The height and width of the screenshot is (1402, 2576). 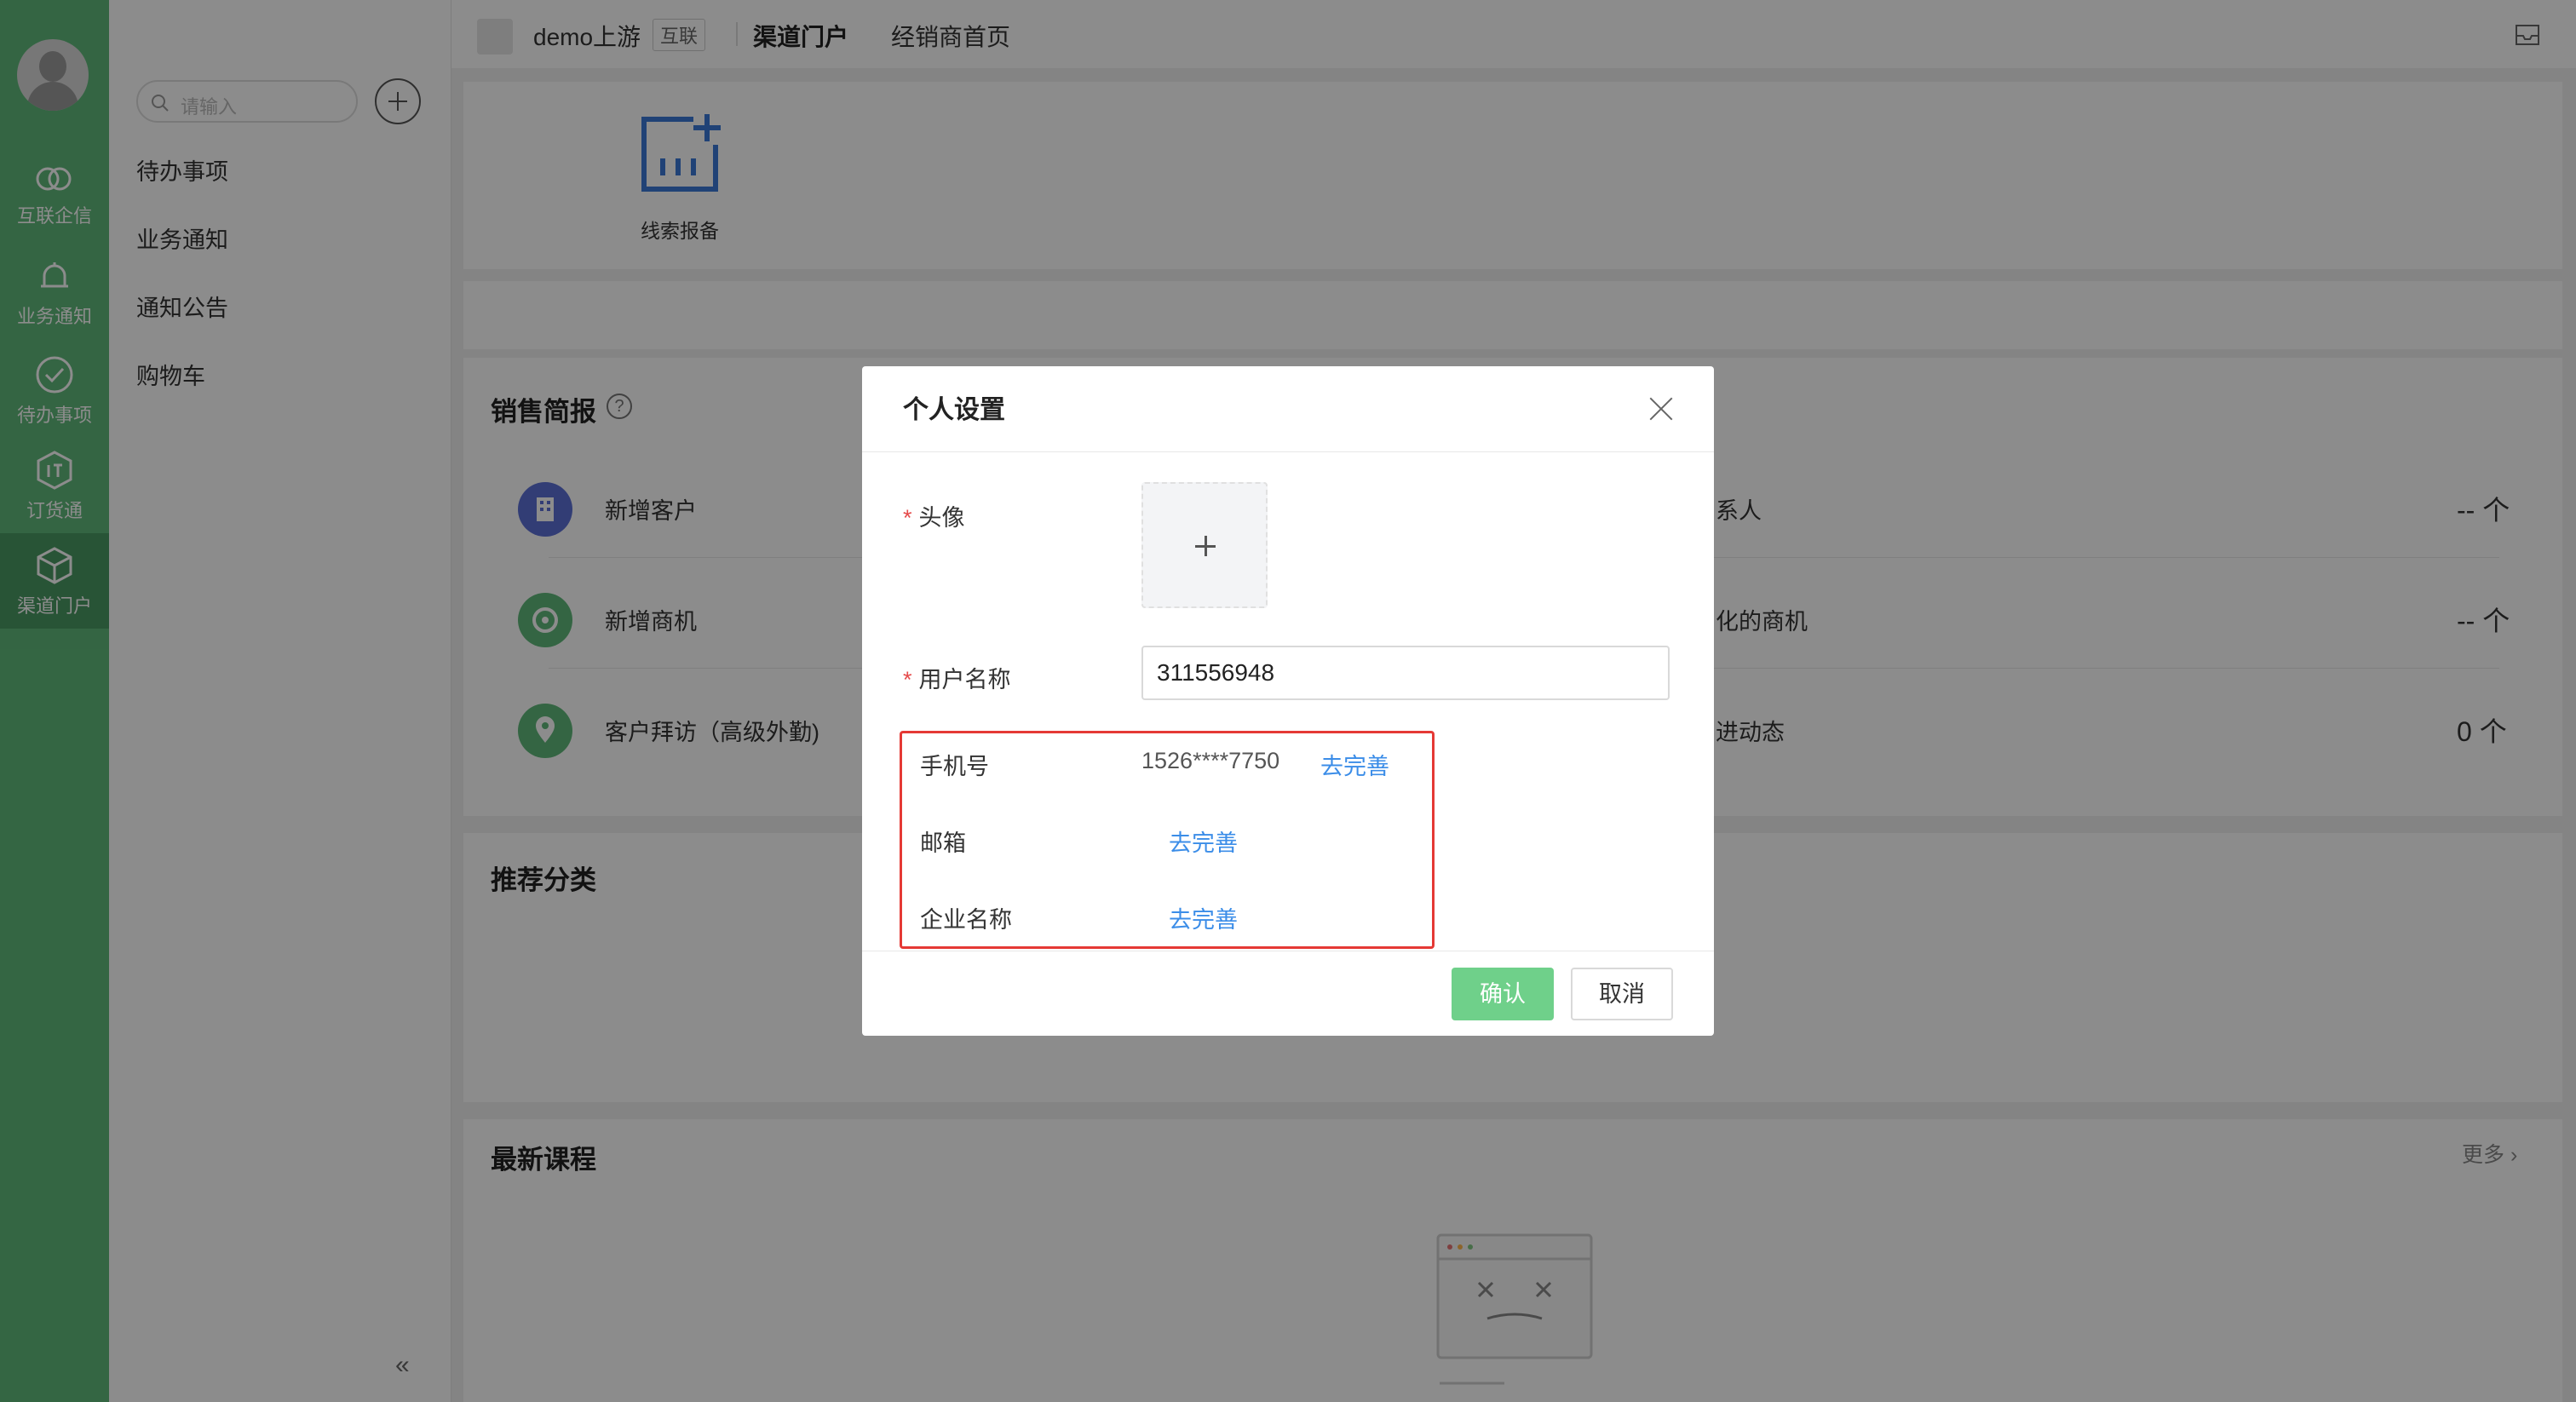 What do you see at coordinates (1661, 408) in the screenshot?
I see `close-icon` at bounding box center [1661, 408].